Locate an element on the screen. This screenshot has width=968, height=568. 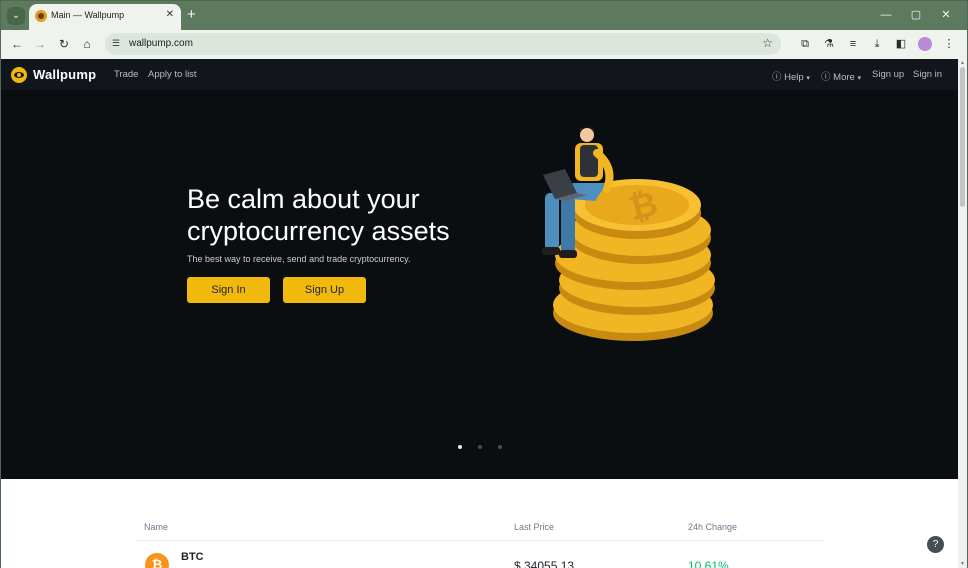
back-arrow-icon: ← is located at coordinates (17, 44).